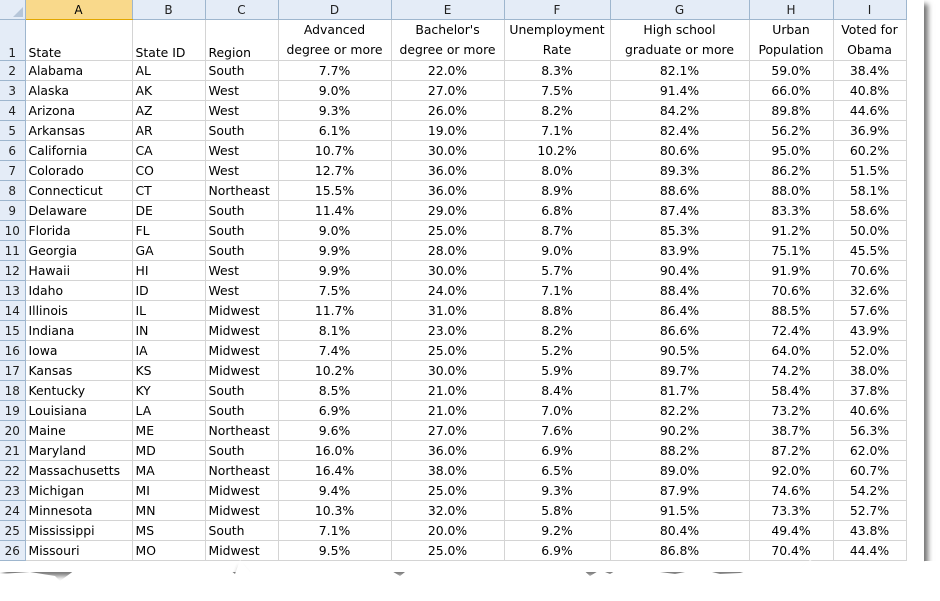  Describe the element at coordinates (791, 230) in the screenshot. I see `cell-urban-population: 91.2%` at that location.